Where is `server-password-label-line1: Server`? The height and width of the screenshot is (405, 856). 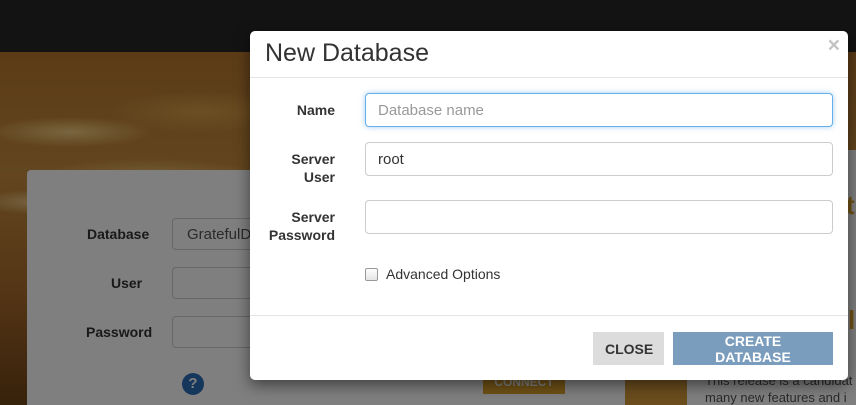
server-password-label-line1: Server is located at coordinates (313, 217).